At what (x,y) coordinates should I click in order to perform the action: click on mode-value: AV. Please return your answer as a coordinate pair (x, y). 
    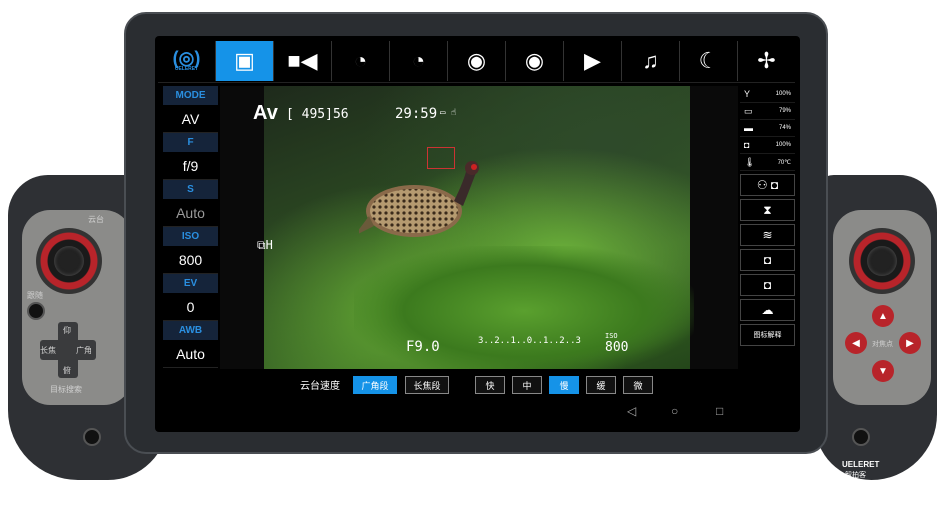
    Looking at the image, I should click on (190, 119).